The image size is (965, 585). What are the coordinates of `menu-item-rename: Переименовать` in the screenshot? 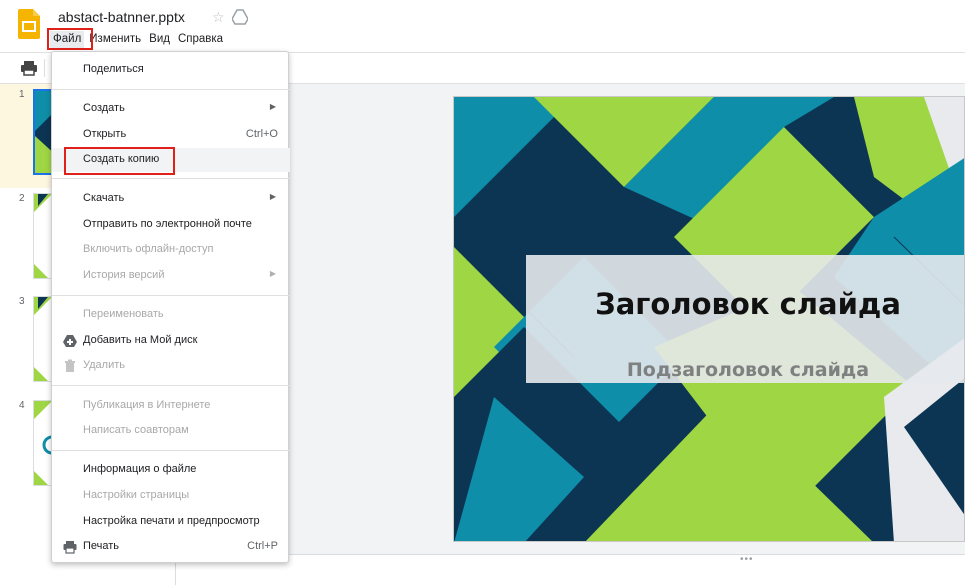 It's located at (171, 315).